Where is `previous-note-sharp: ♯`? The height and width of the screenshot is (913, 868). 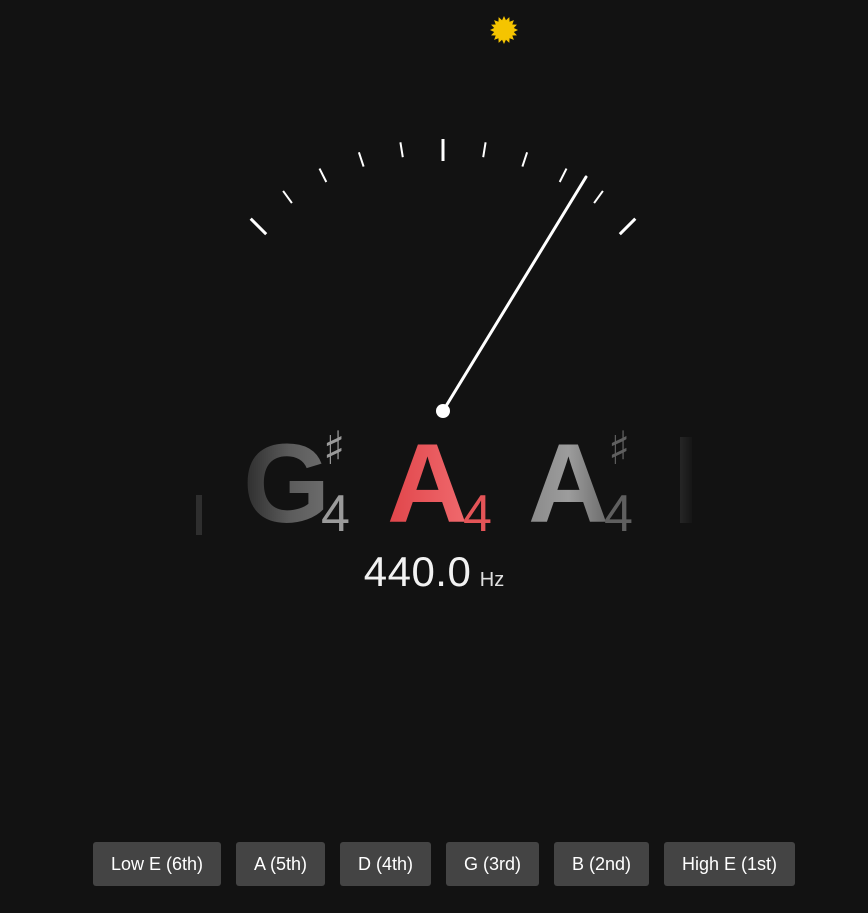 previous-note-sharp: ♯ is located at coordinates (334, 448).